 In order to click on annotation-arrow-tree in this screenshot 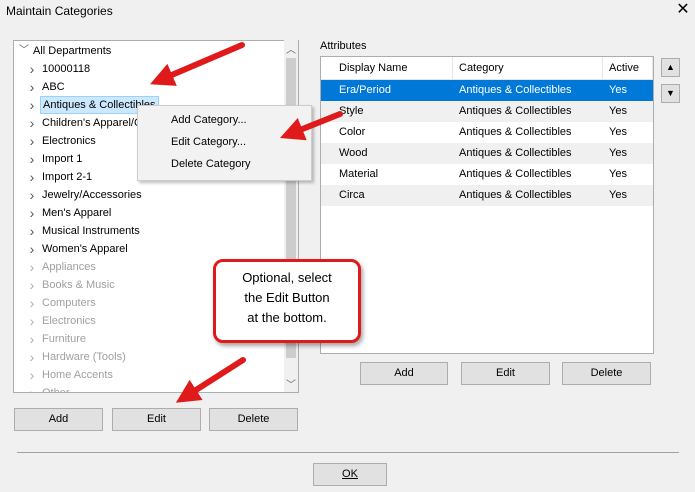, I will do `click(197, 64)`.